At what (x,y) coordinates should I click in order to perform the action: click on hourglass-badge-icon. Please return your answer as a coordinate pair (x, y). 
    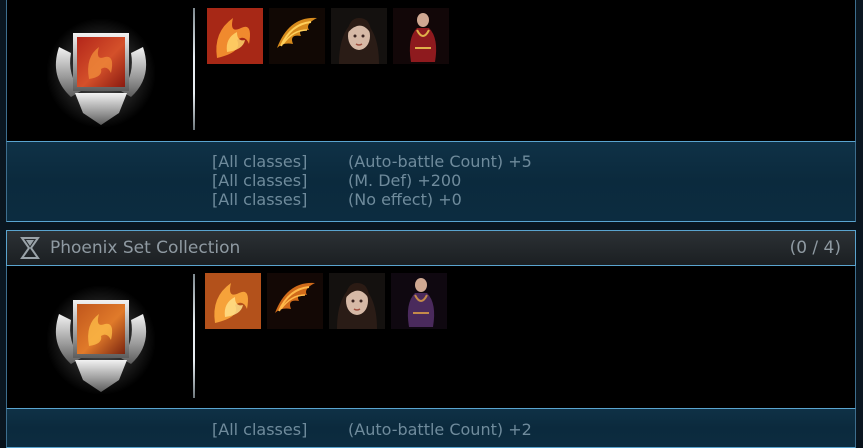
    Looking at the image, I should click on (30, 248).